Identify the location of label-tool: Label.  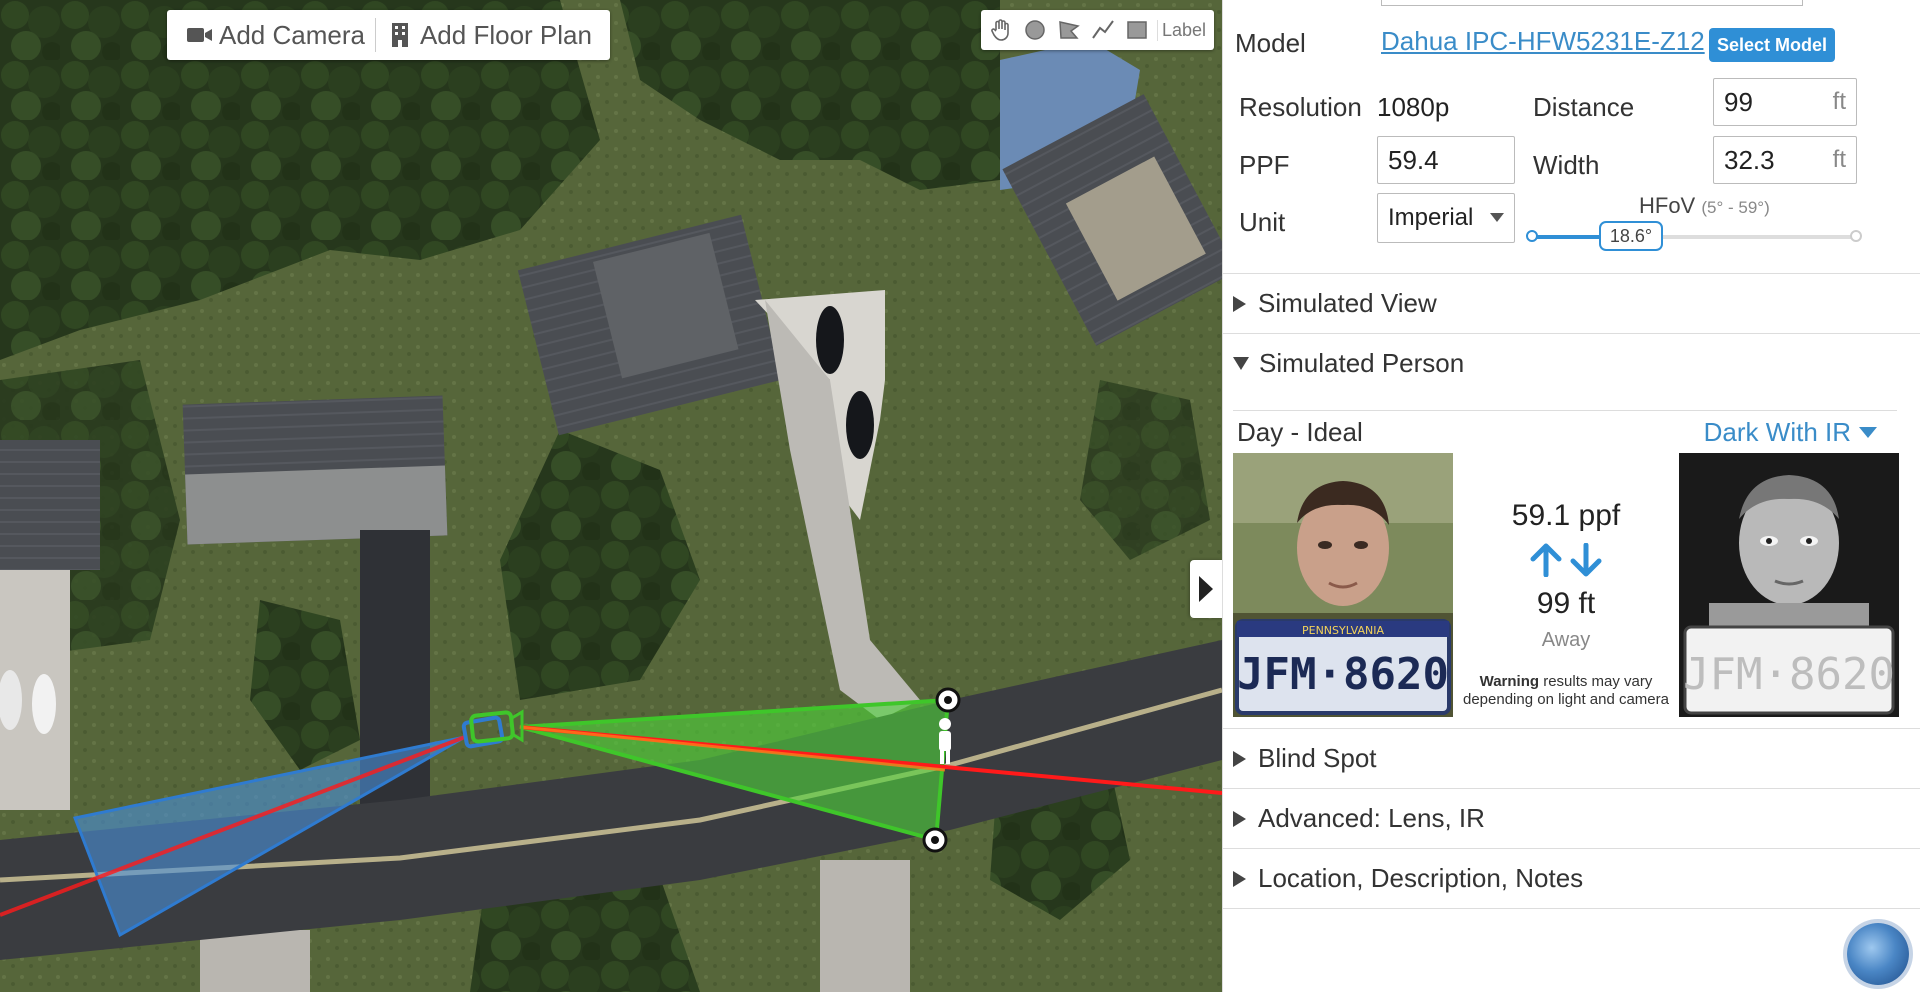
(1183, 30).